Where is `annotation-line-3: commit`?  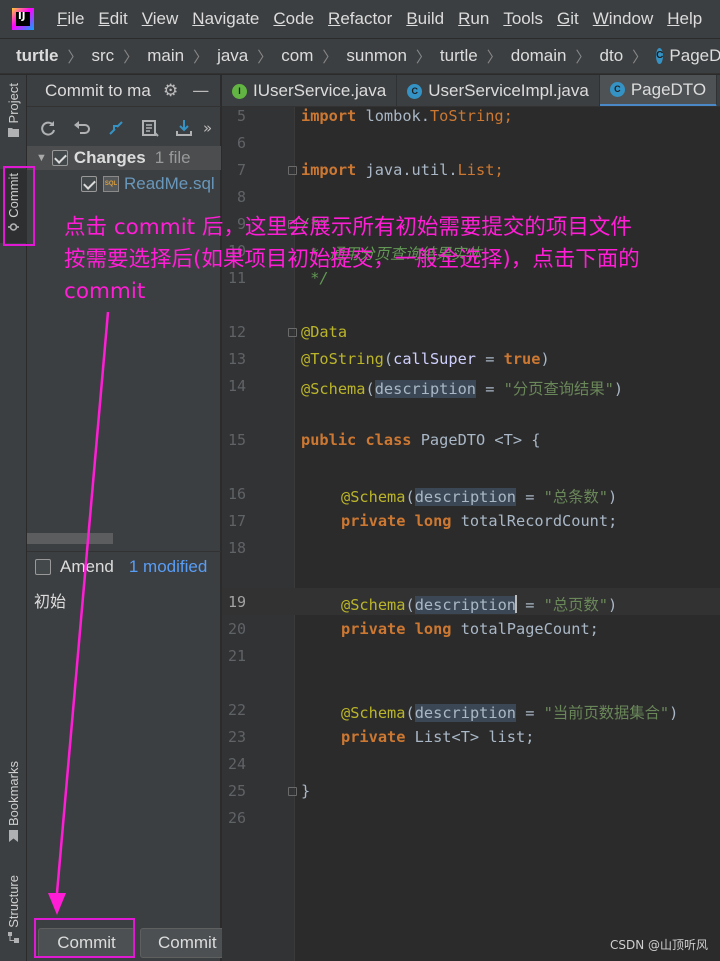 annotation-line-3: commit is located at coordinates (105, 291).